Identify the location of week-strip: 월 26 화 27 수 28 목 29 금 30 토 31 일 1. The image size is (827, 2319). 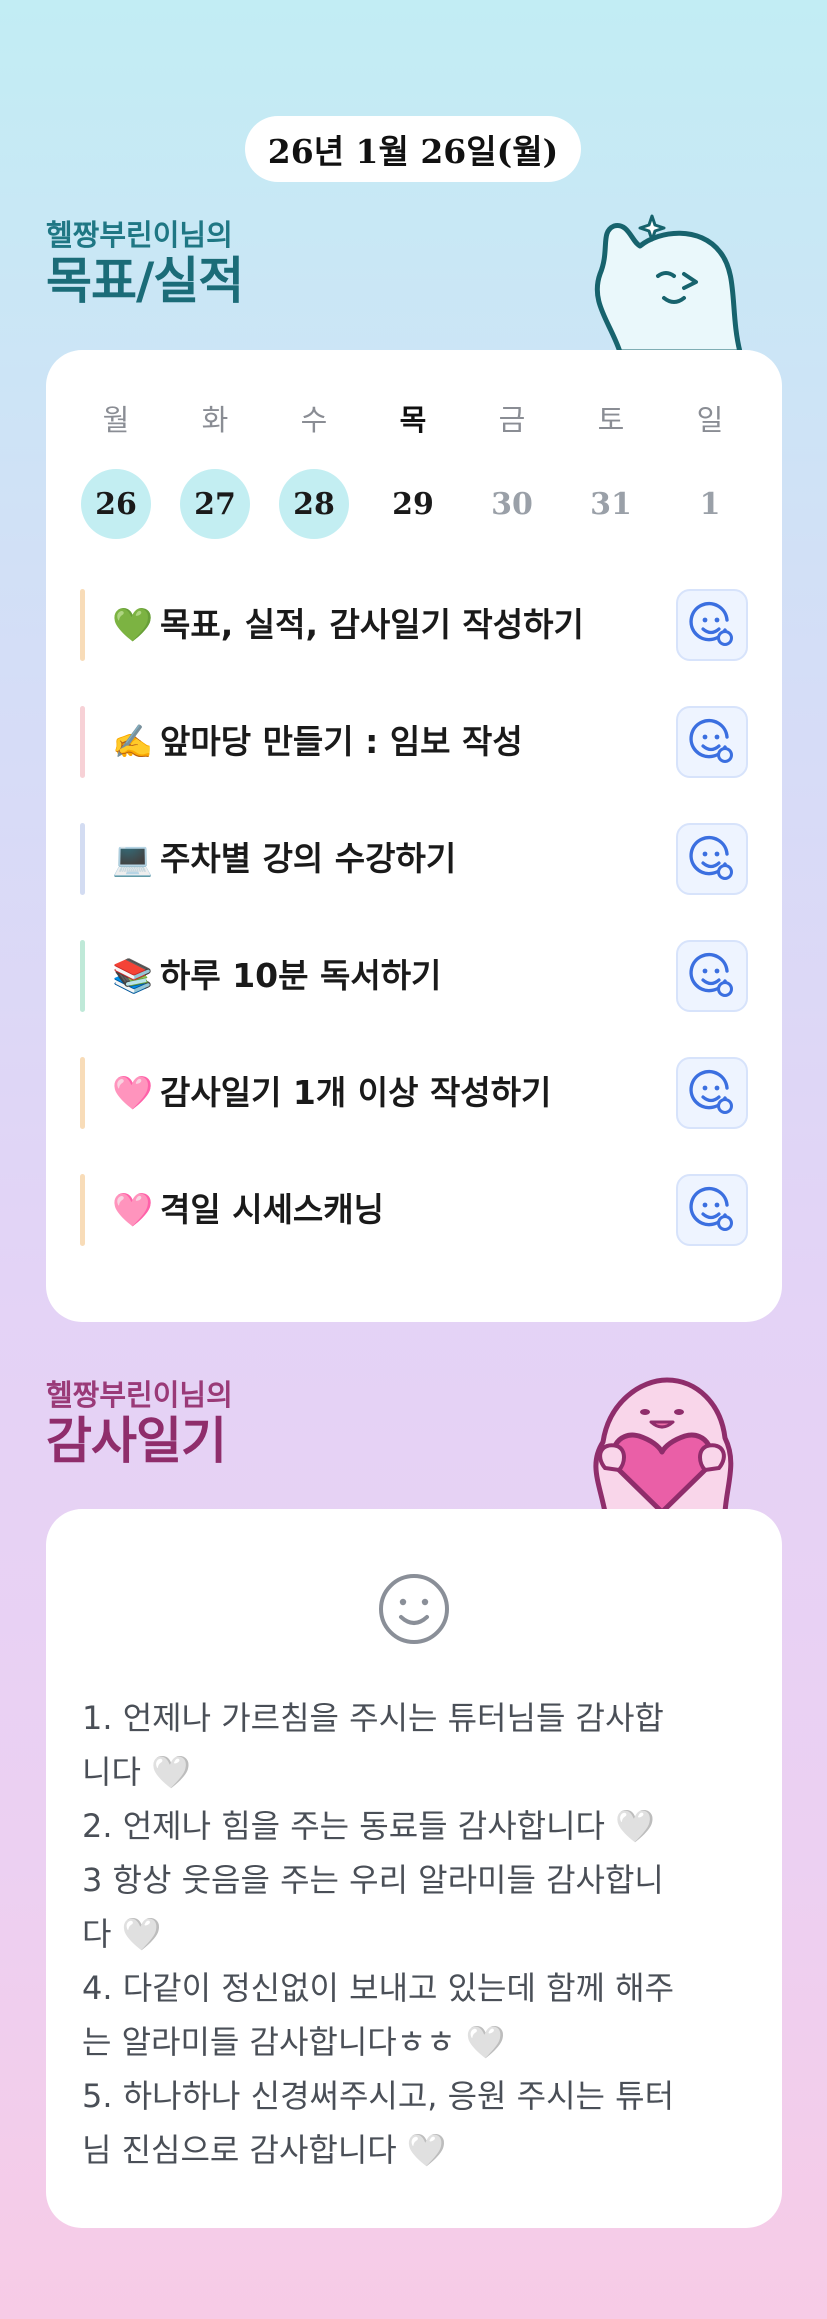
(414, 469).